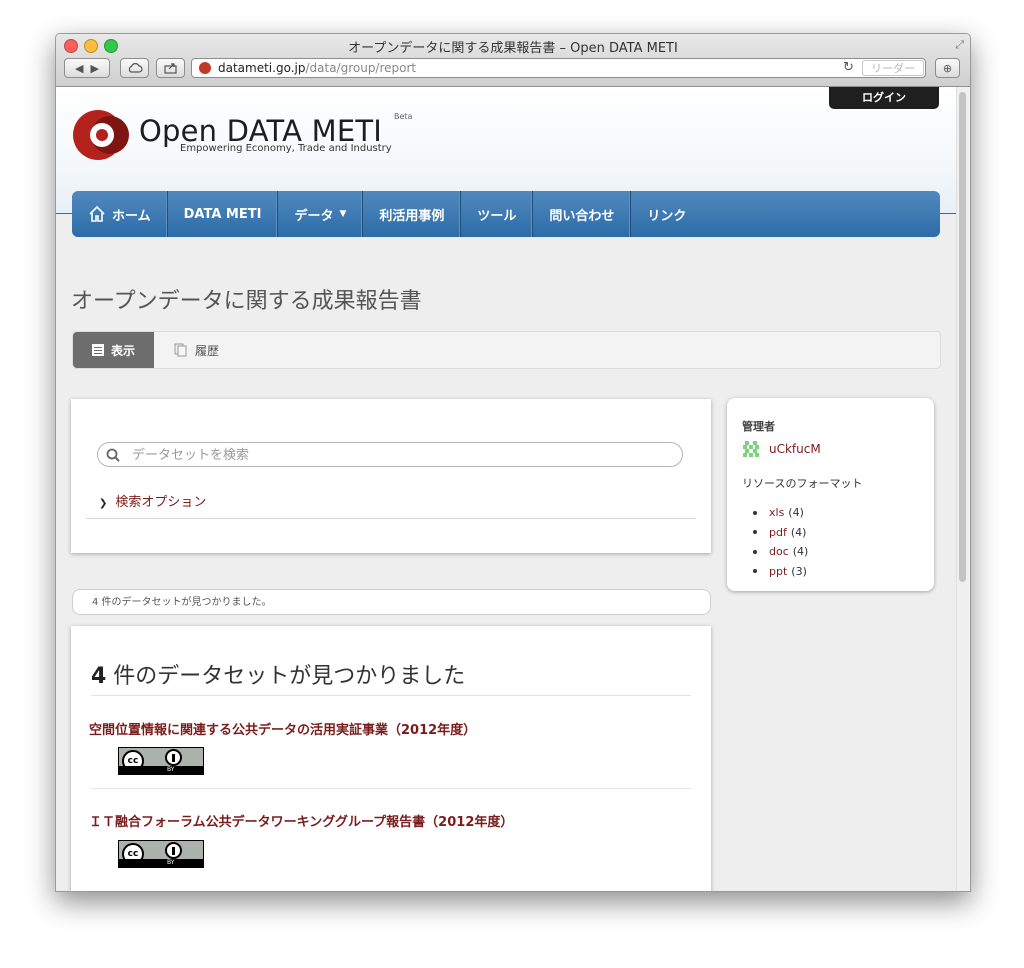 This screenshot has width=1024, height=968. I want to click on format-link: pdf, so click(778, 532).